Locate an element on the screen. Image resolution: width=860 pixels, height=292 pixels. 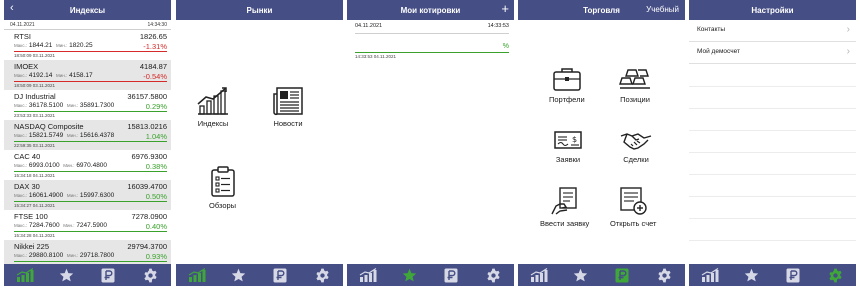
header: Мои котировки + is located at coordinates (430, 10).